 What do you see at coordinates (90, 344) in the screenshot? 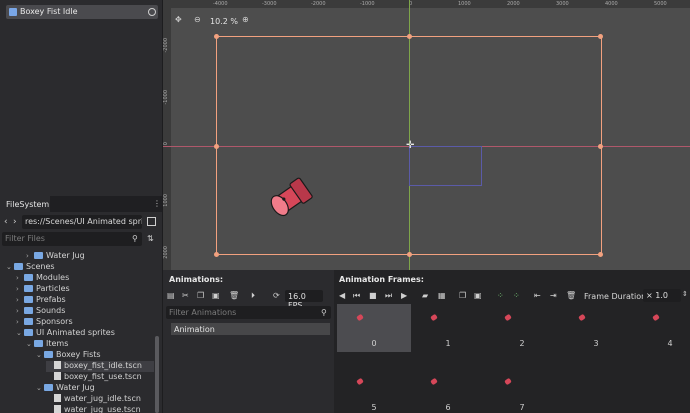
I see `tree-folder-item: ⌄ Items` at bounding box center [90, 344].